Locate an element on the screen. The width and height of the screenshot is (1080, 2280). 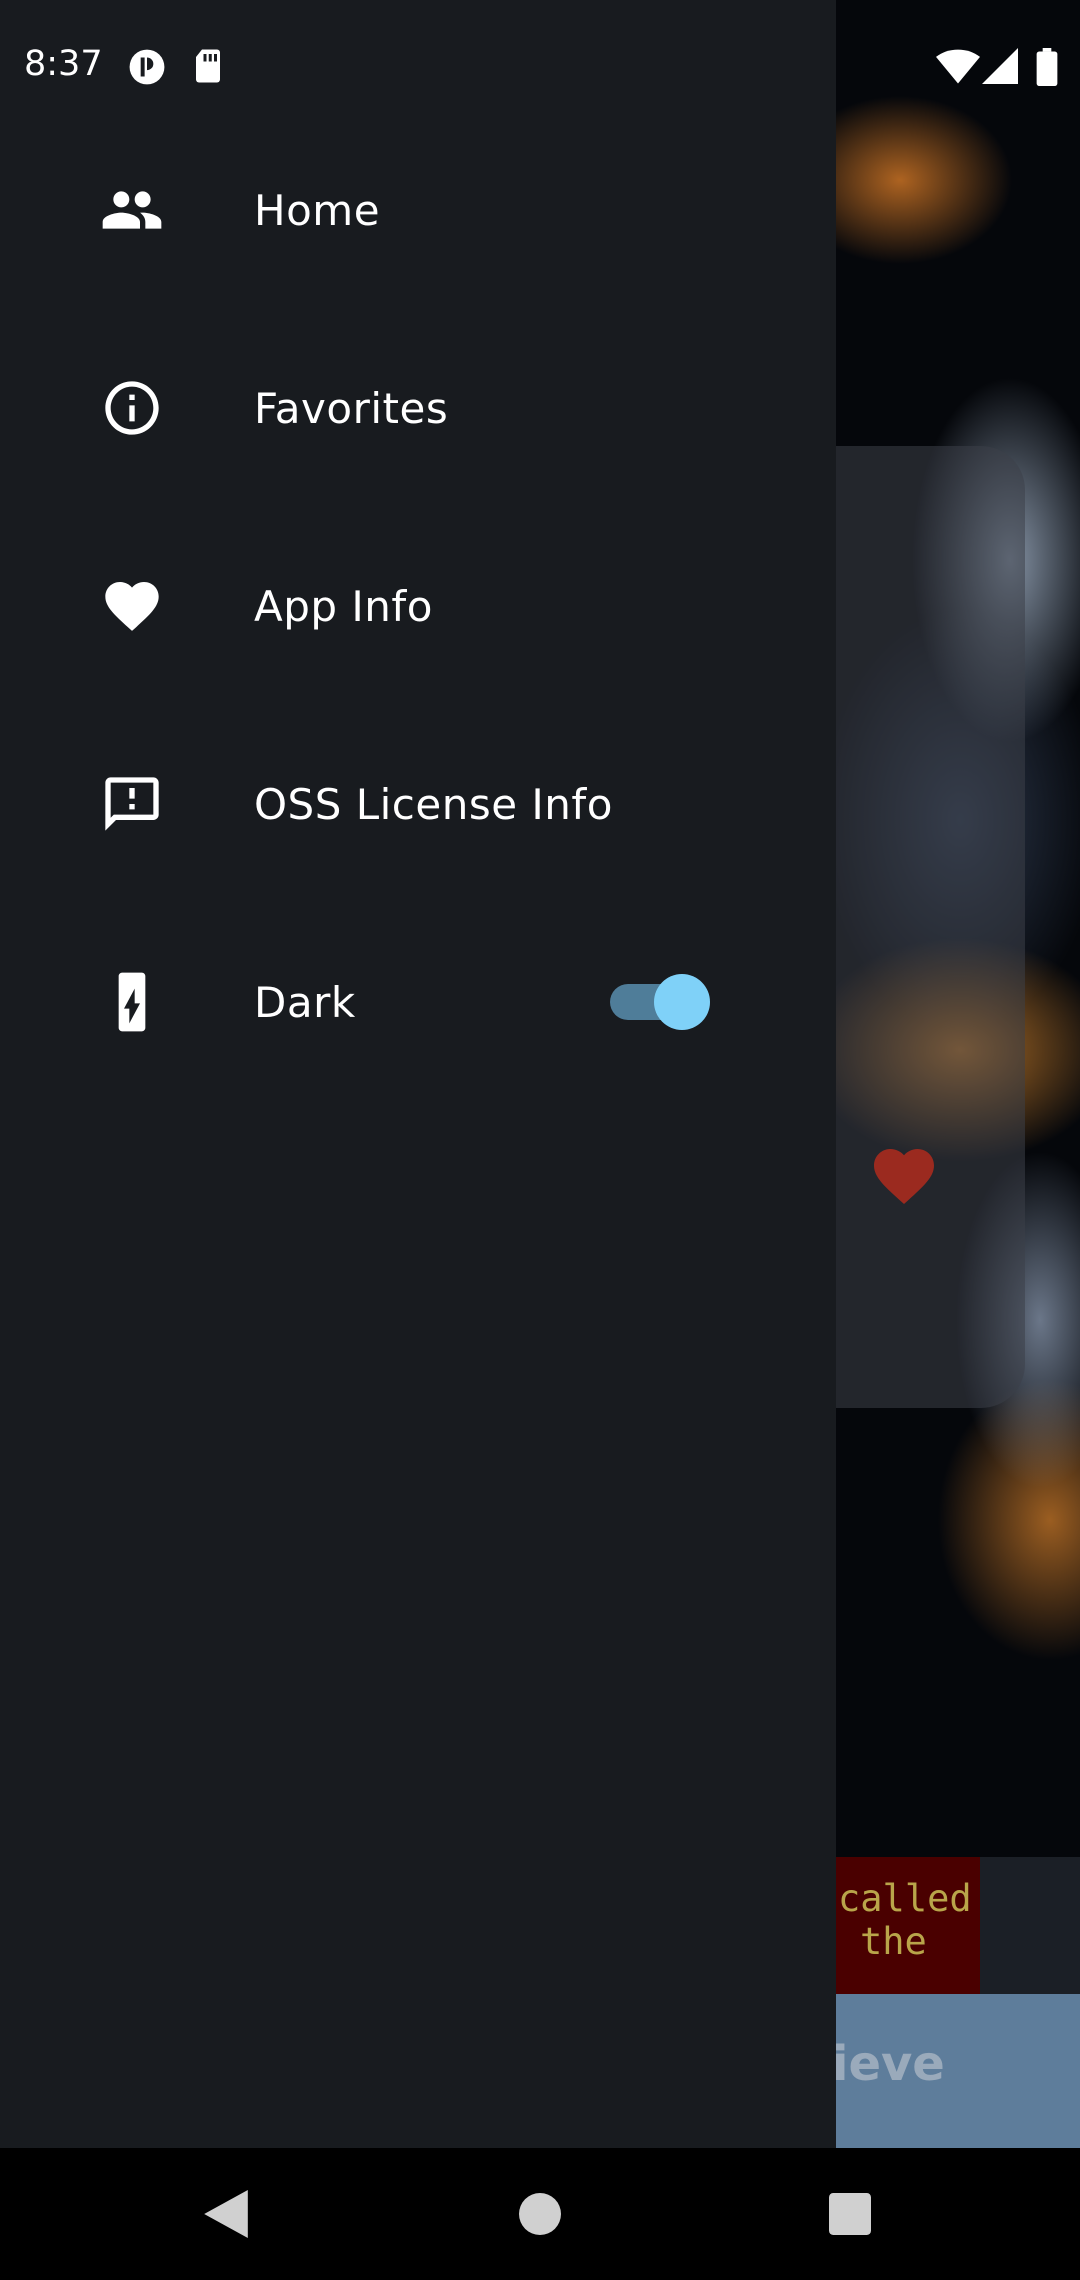
info-icon is located at coordinates (132, 408).